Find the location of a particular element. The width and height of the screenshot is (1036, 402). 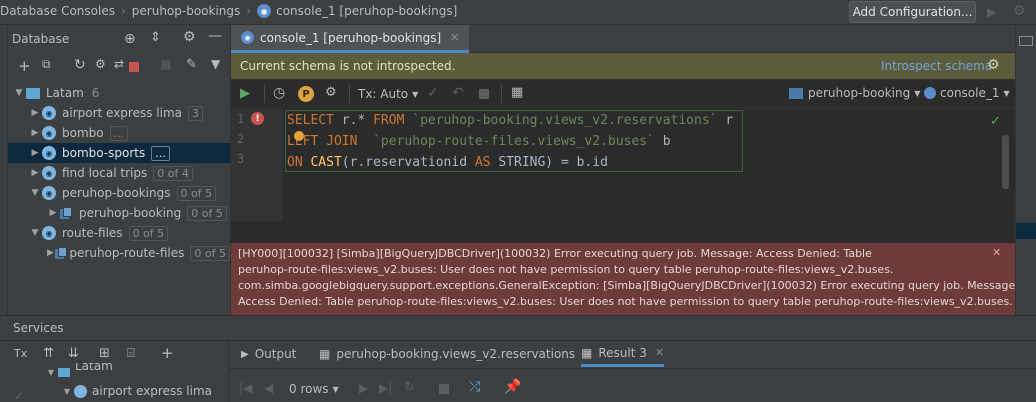

settings-icon: ⚙ is located at coordinates (100, 64).